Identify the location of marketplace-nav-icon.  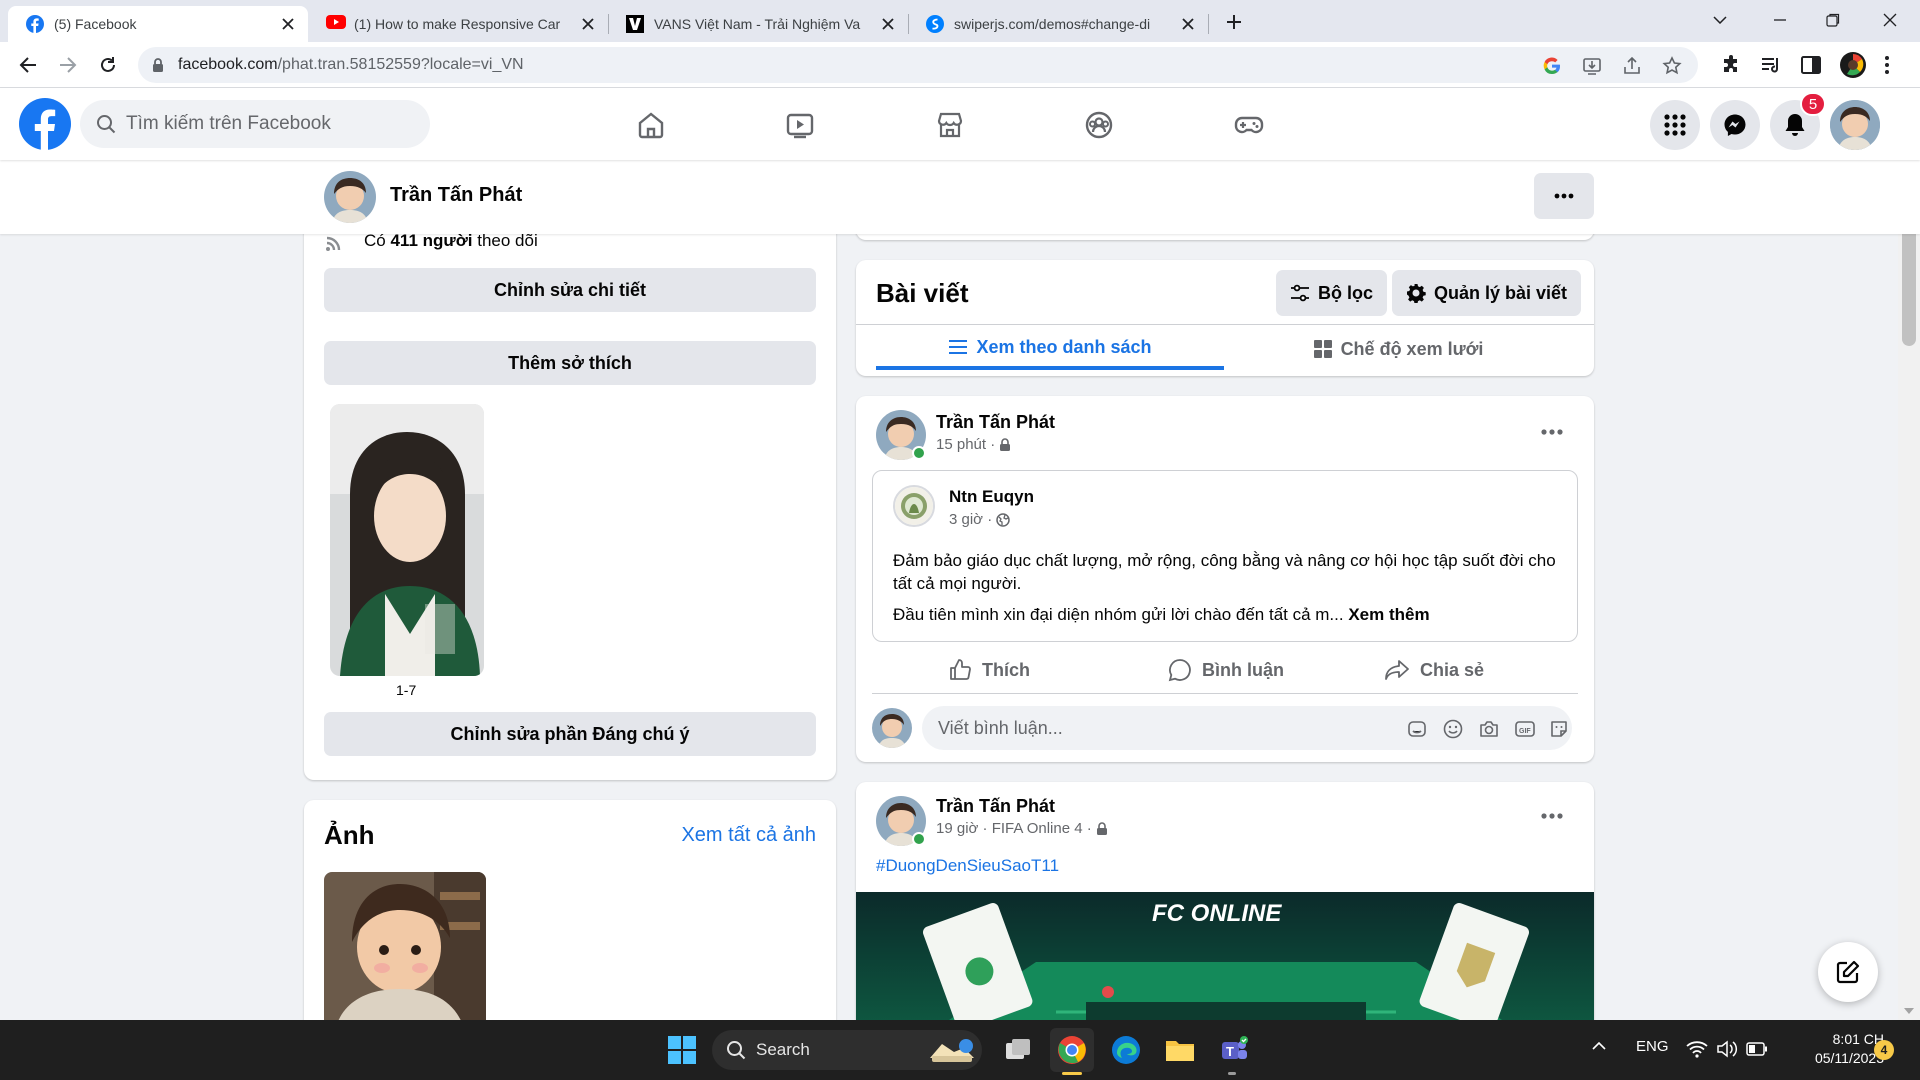
(950, 125).